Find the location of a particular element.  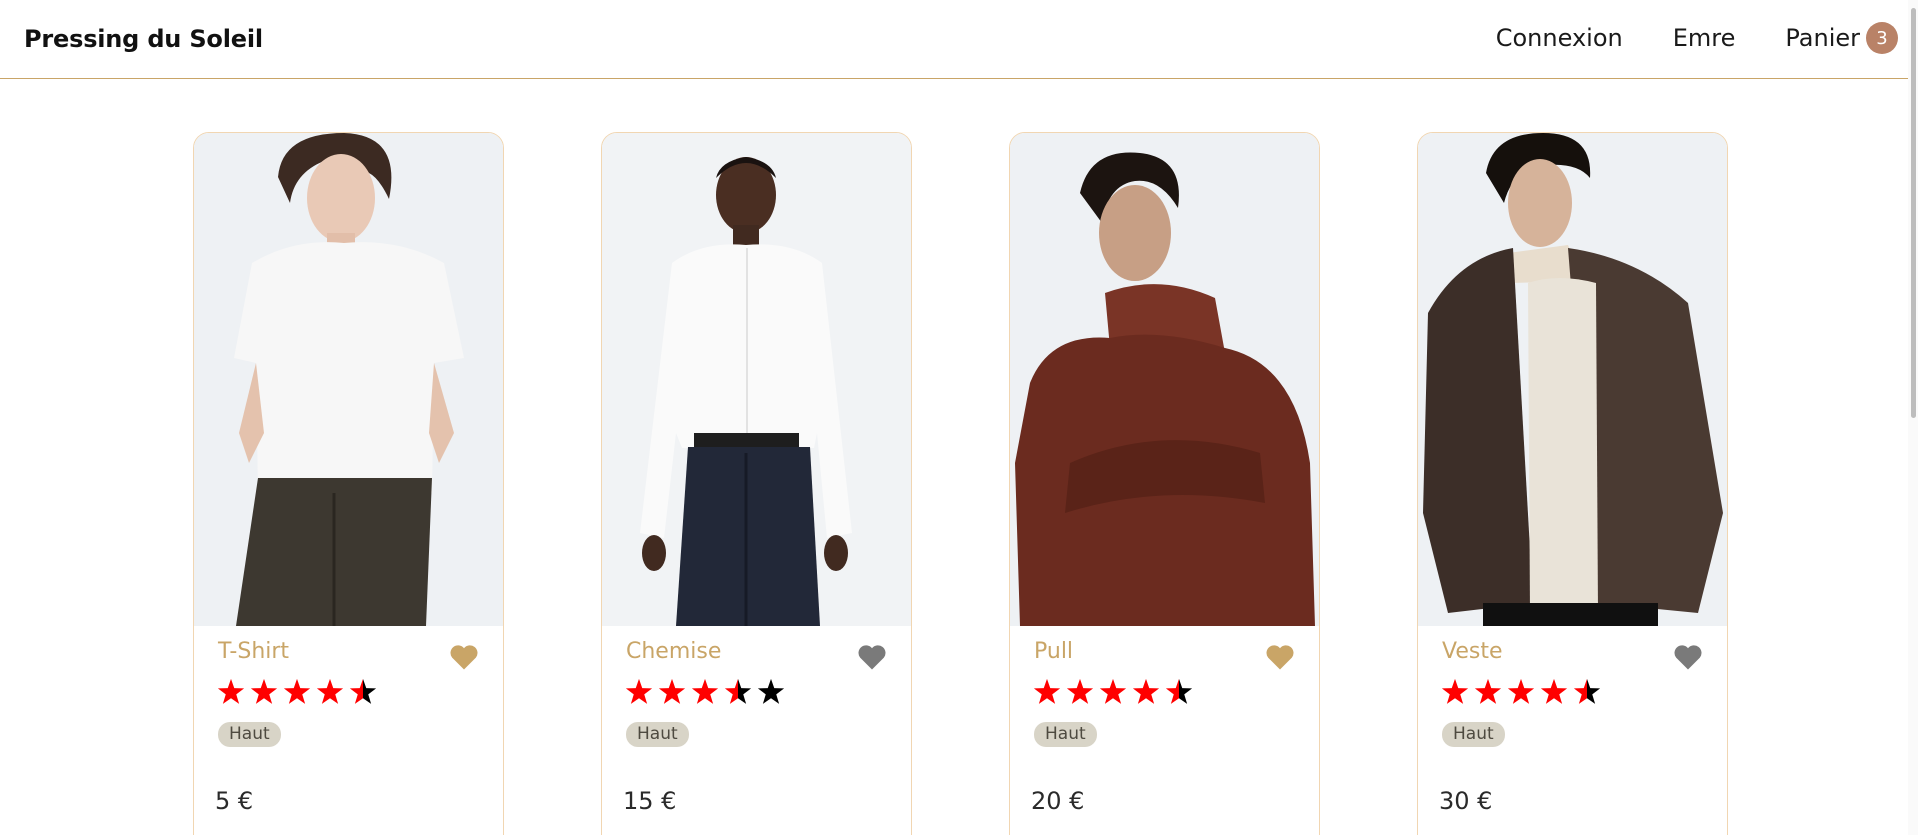

main-nav: Connexion Emre Panier 3 is located at coordinates (1672, 38).